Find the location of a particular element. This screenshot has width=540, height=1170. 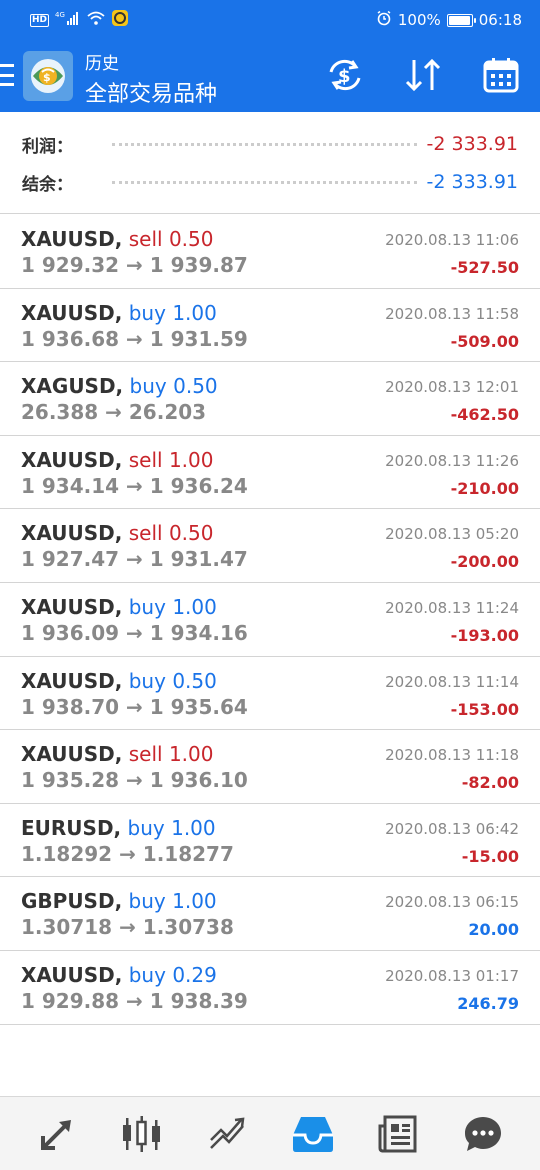

trade-time: 2020.08.13 06:42 is located at coordinates (452, 828).